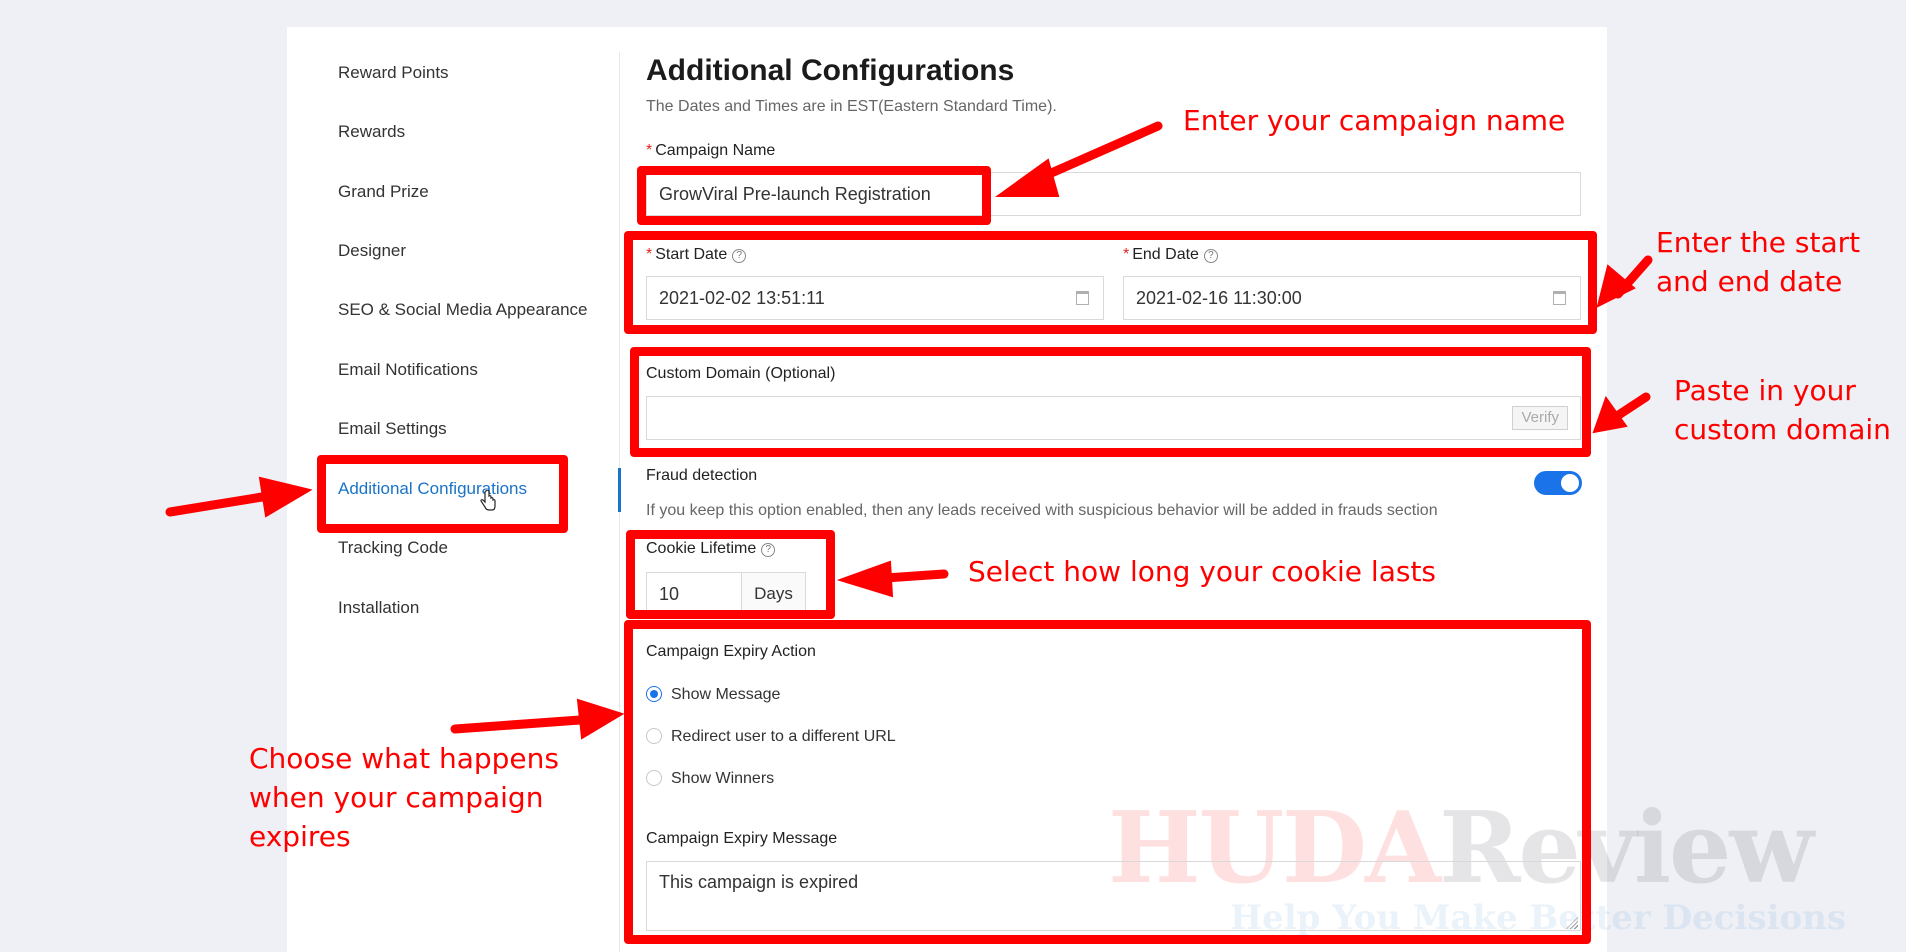 The image size is (1906, 952). What do you see at coordinates (371, 132) in the screenshot?
I see `sidebar-item-rewards: Rewards` at bounding box center [371, 132].